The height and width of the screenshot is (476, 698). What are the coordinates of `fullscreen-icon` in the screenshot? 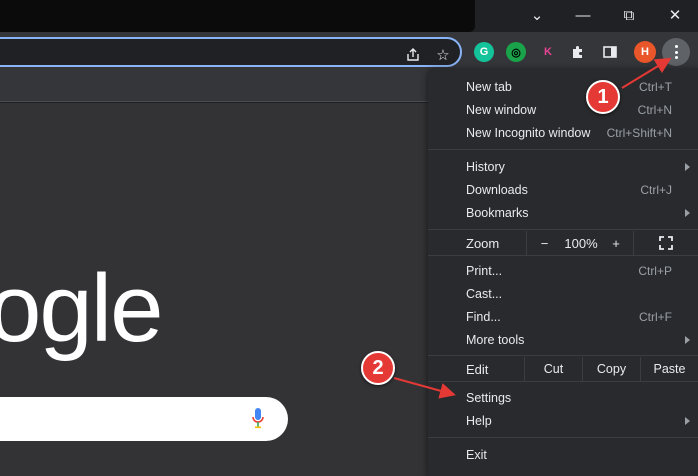 It's located at (666, 243).